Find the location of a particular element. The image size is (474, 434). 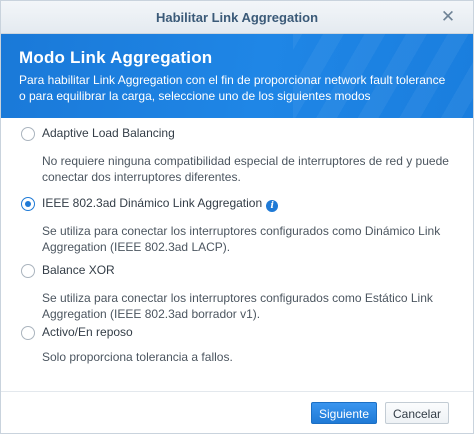

option-label: Adaptive Load Balancing is located at coordinates (108, 133).